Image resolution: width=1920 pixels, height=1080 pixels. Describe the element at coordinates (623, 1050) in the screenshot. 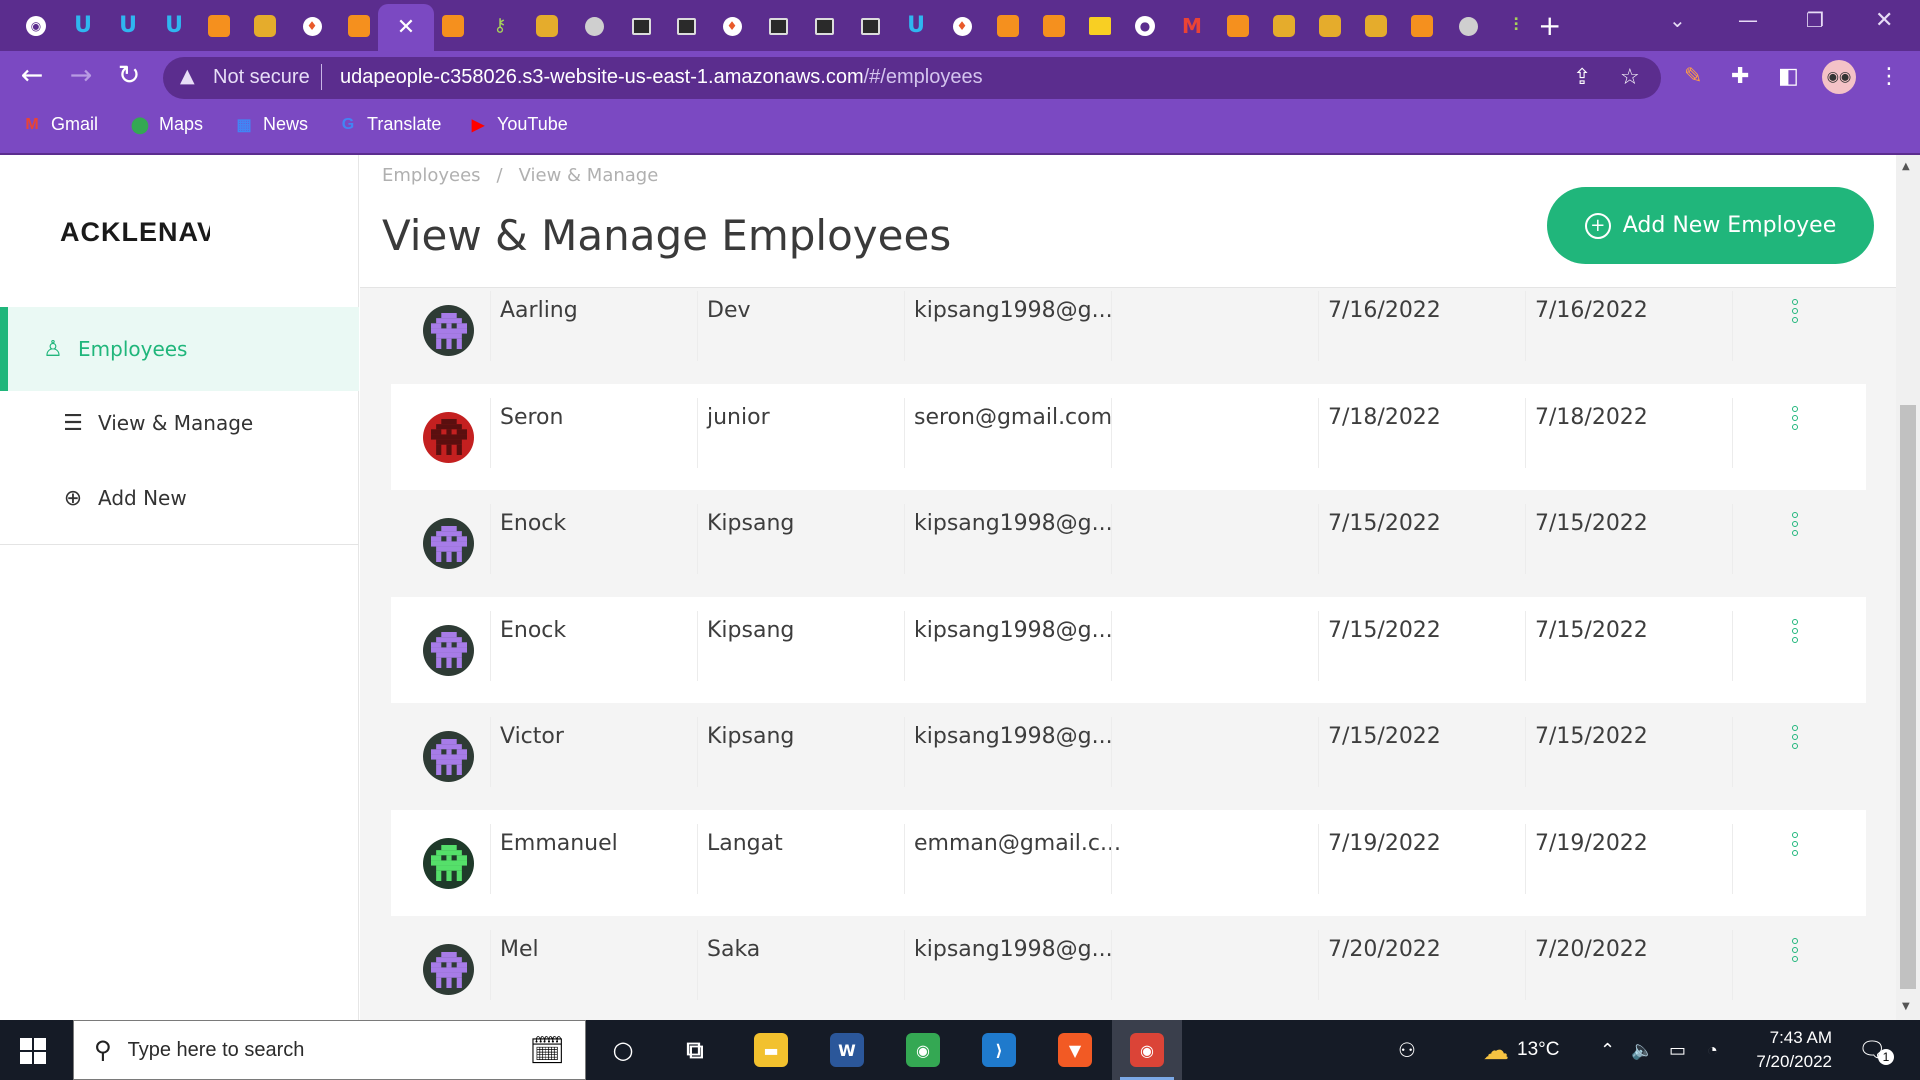

I see `taskbar-app: ○` at that location.